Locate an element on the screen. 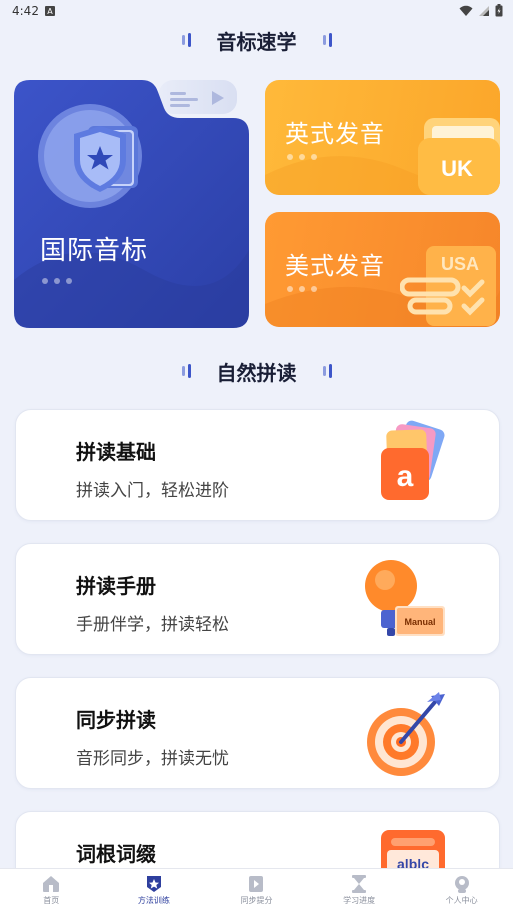 Image resolution: width=513 pixels, height=912 pixels. american-pronunciation-label: 美式发音 is located at coordinates (335, 266).